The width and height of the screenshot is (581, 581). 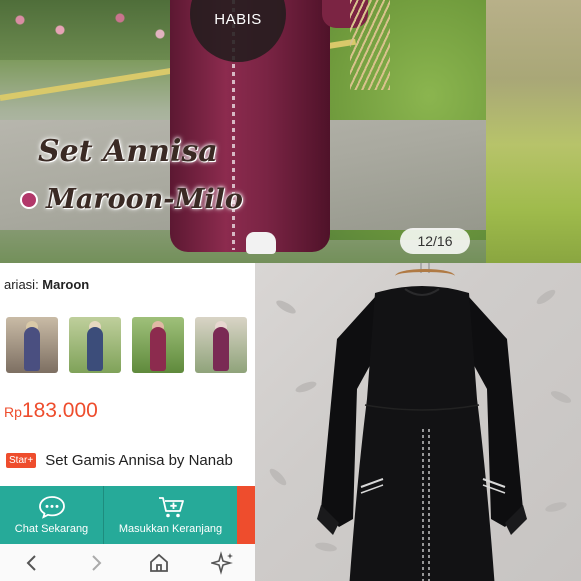 I want to click on product-price: Rp183.000, so click(x=51, y=411).